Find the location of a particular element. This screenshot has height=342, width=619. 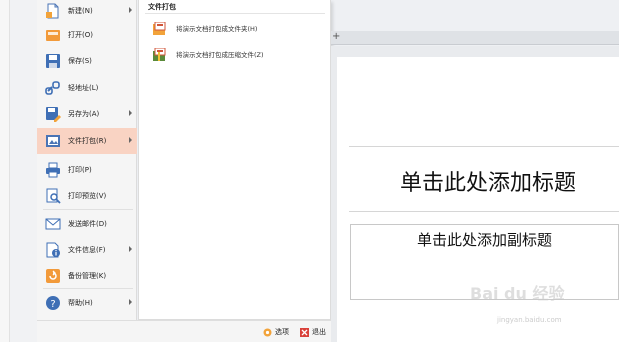

menu-item-backup: 备份管理(K) is located at coordinates (87, 276).